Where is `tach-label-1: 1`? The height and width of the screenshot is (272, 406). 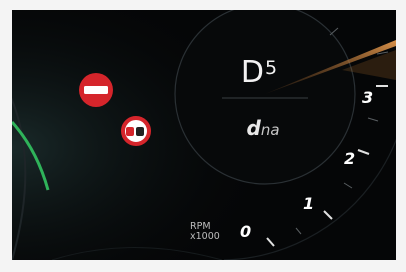 tach-label-1: 1 is located at coordinates (309, 203).